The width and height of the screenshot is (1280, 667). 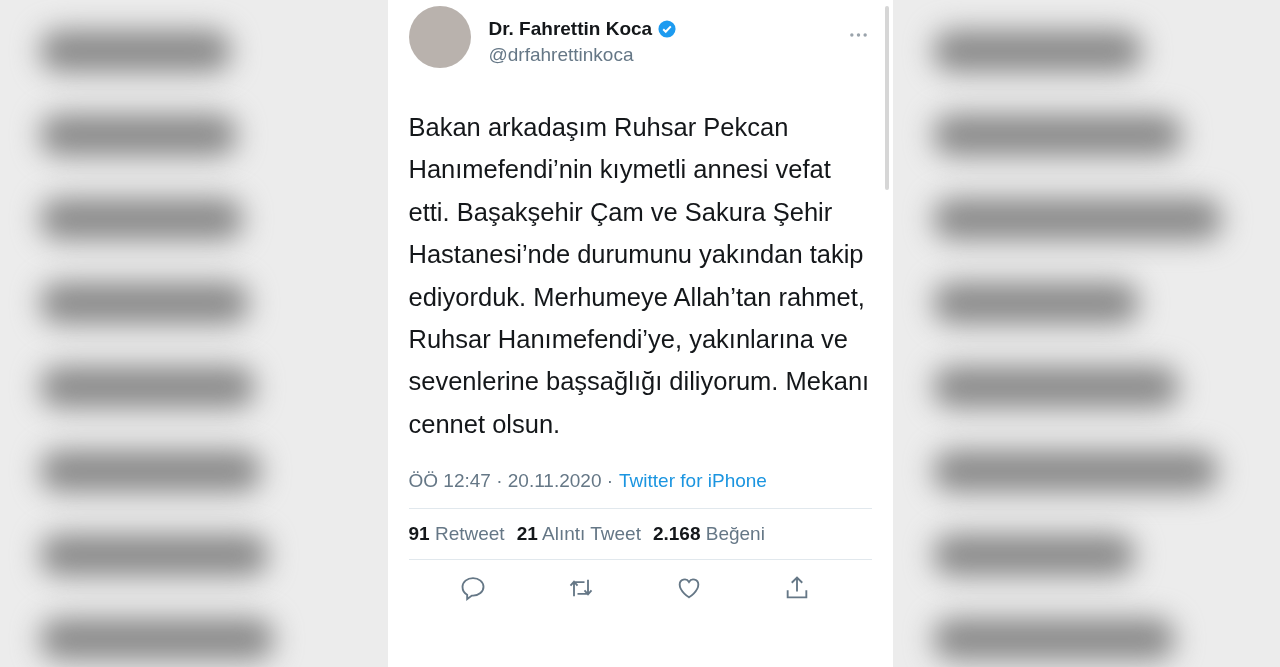 I want to click on more-icon, so click(x=858, y=35).